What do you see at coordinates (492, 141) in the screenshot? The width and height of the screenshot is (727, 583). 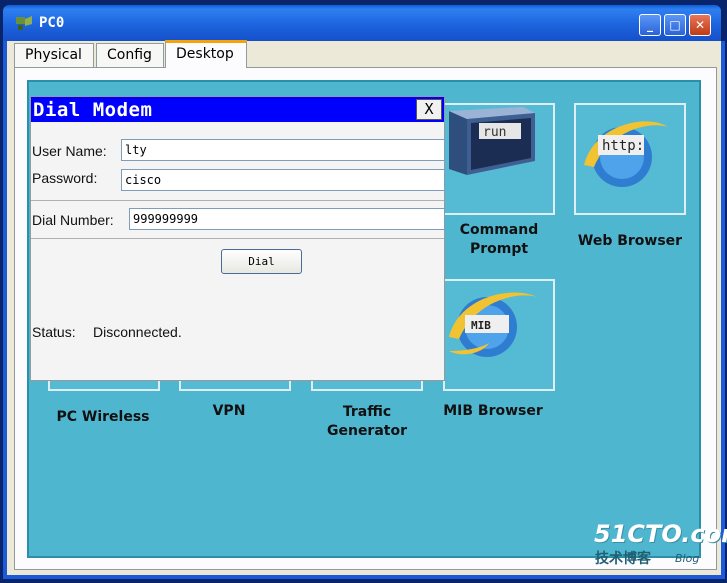 I see `command-prompt-icon: run` at bounding box center [492, 141].